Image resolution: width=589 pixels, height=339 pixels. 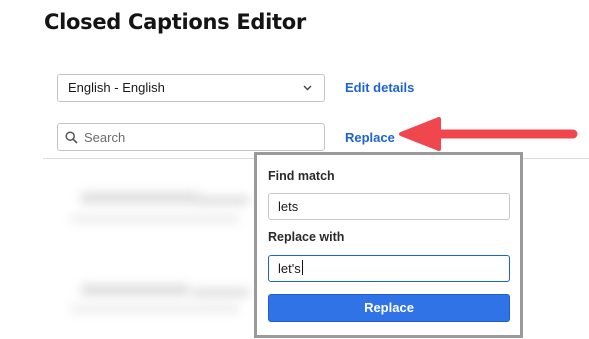 What do you see at coordinates (306, 237) in the screenshot?
I see `replace-with-label: Replace with` at bounding box center [306, 237].